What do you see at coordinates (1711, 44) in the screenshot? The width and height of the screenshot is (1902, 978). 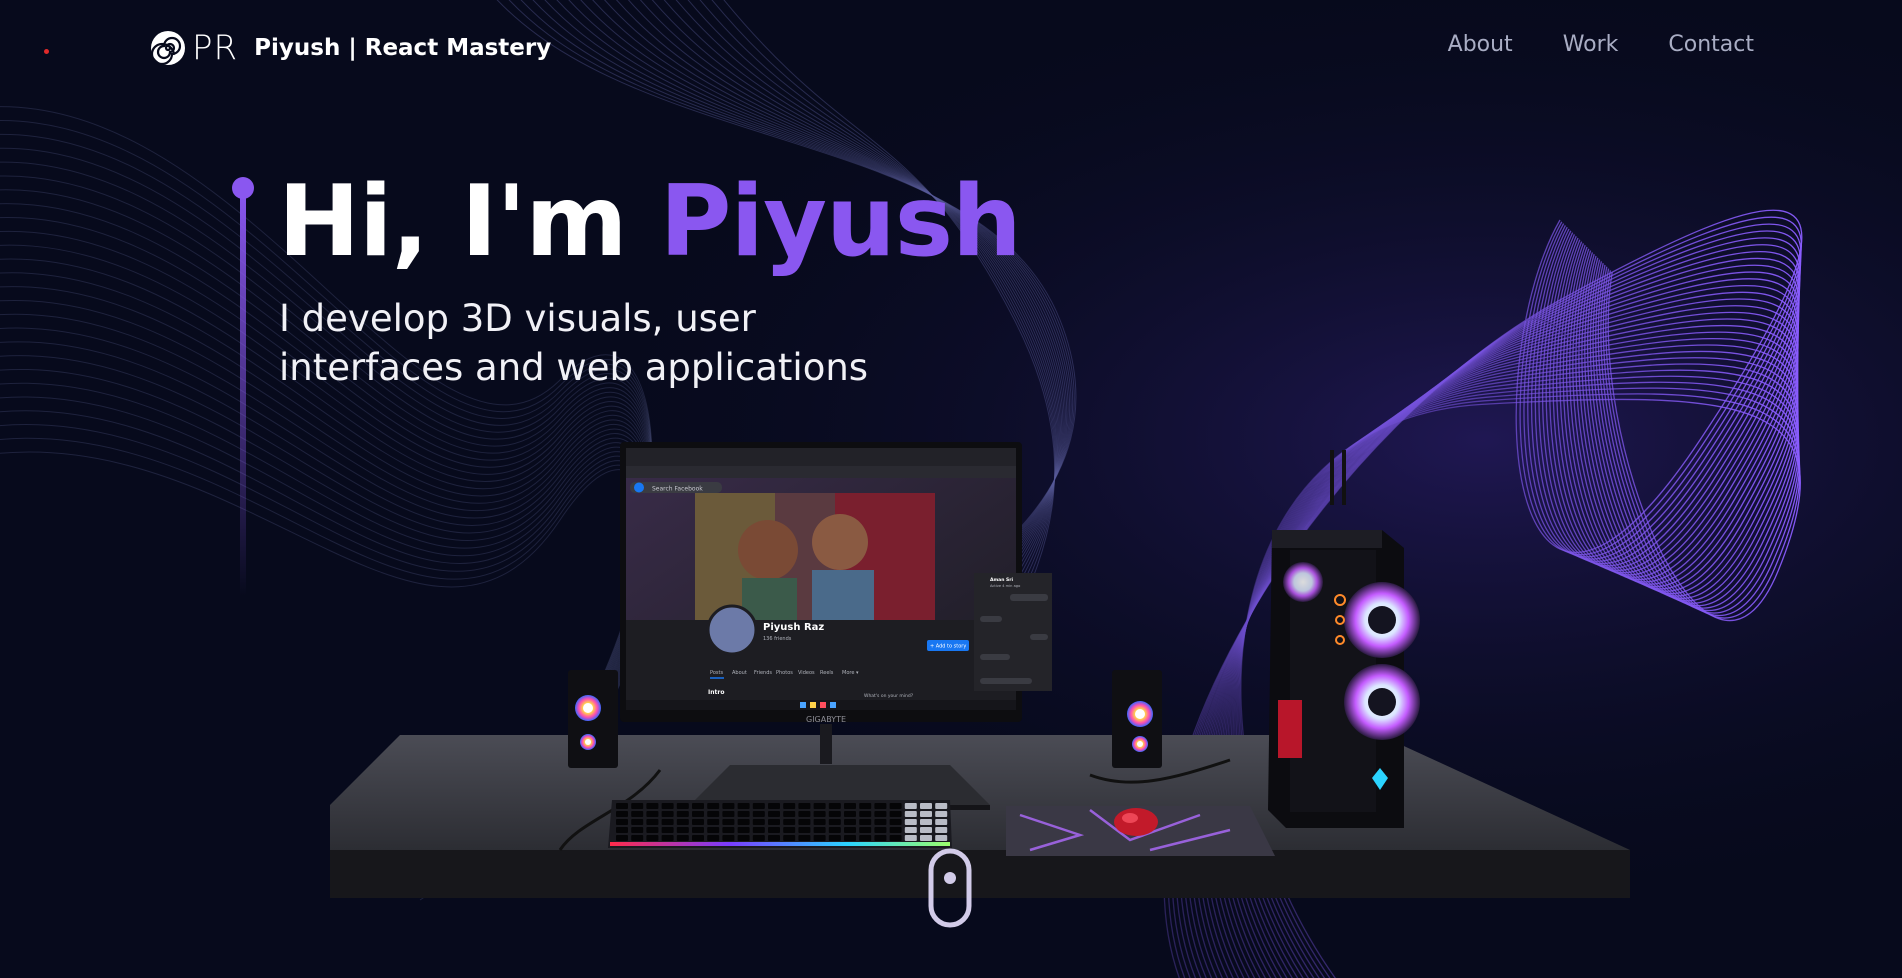 I see `nav-contact-link: Contact` at bounding box center [1711, 44].